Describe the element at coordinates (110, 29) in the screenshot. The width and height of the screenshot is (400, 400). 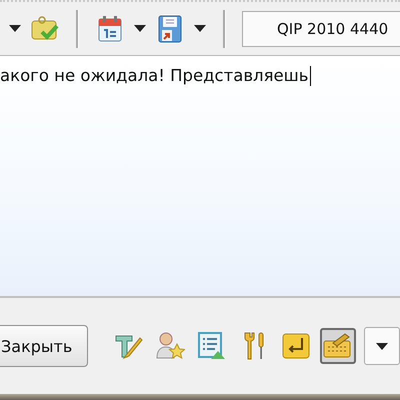
I see `calendar-icon` at that location.